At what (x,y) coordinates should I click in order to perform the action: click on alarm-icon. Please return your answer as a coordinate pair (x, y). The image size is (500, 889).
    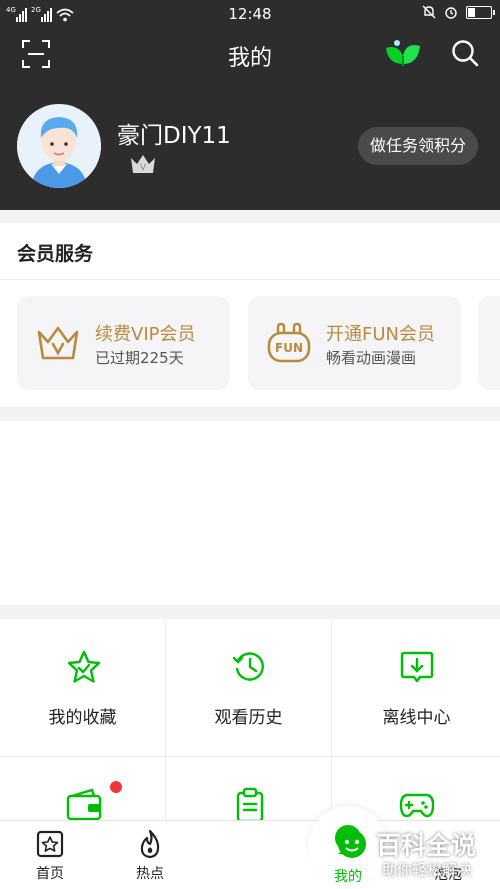
    Looking at the image, I should click on (451, 13).